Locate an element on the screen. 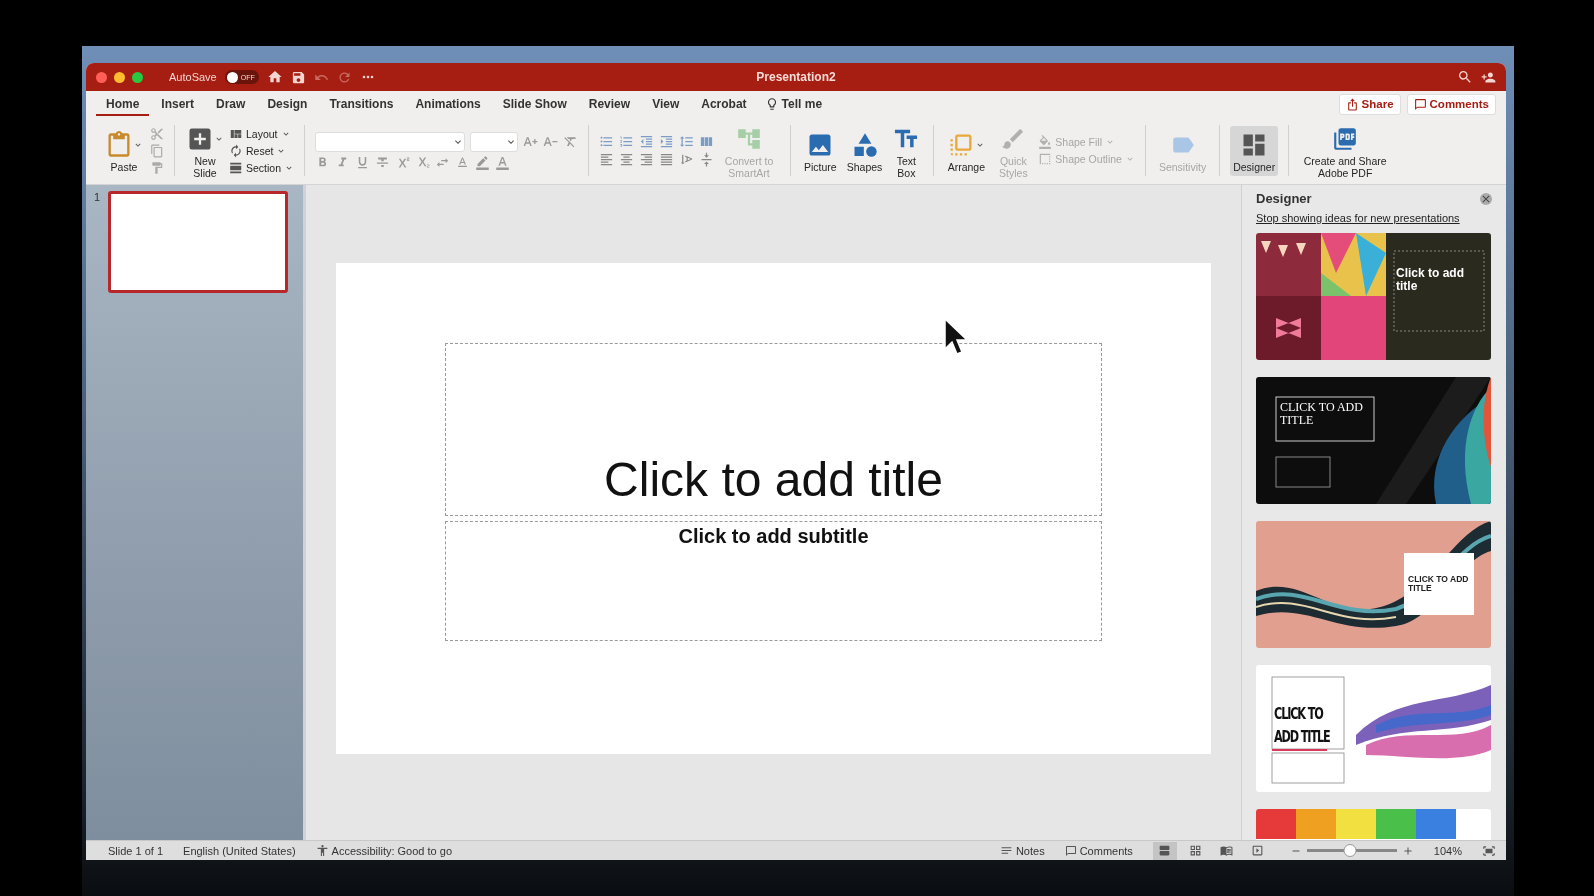 Image resolution: width=1594 pixels, height=896 pixels. numbering-icon is located at coordinates (627, 141).